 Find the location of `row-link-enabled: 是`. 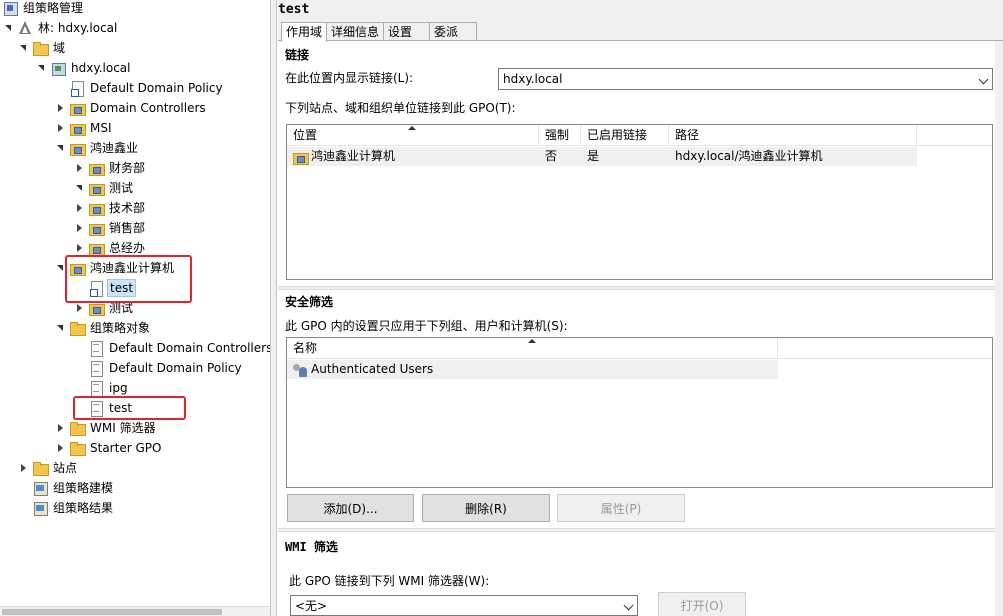

row-link-enabled: 是 is located at coordinates (593, 156).